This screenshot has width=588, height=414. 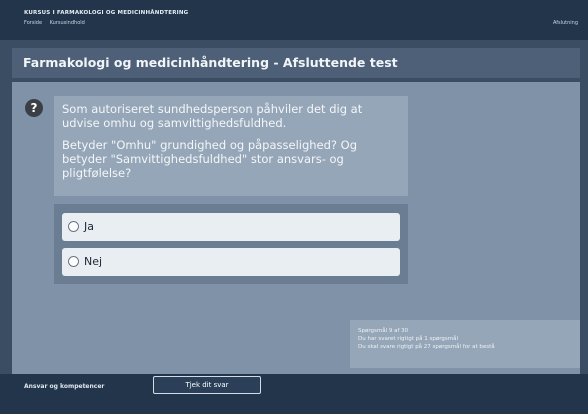 What do you see at coordinates (67, 23) in the screenshot?
I see `breadcrumb-item-kursusindhold: Kursusindhold` at bounding box center [67, 23].